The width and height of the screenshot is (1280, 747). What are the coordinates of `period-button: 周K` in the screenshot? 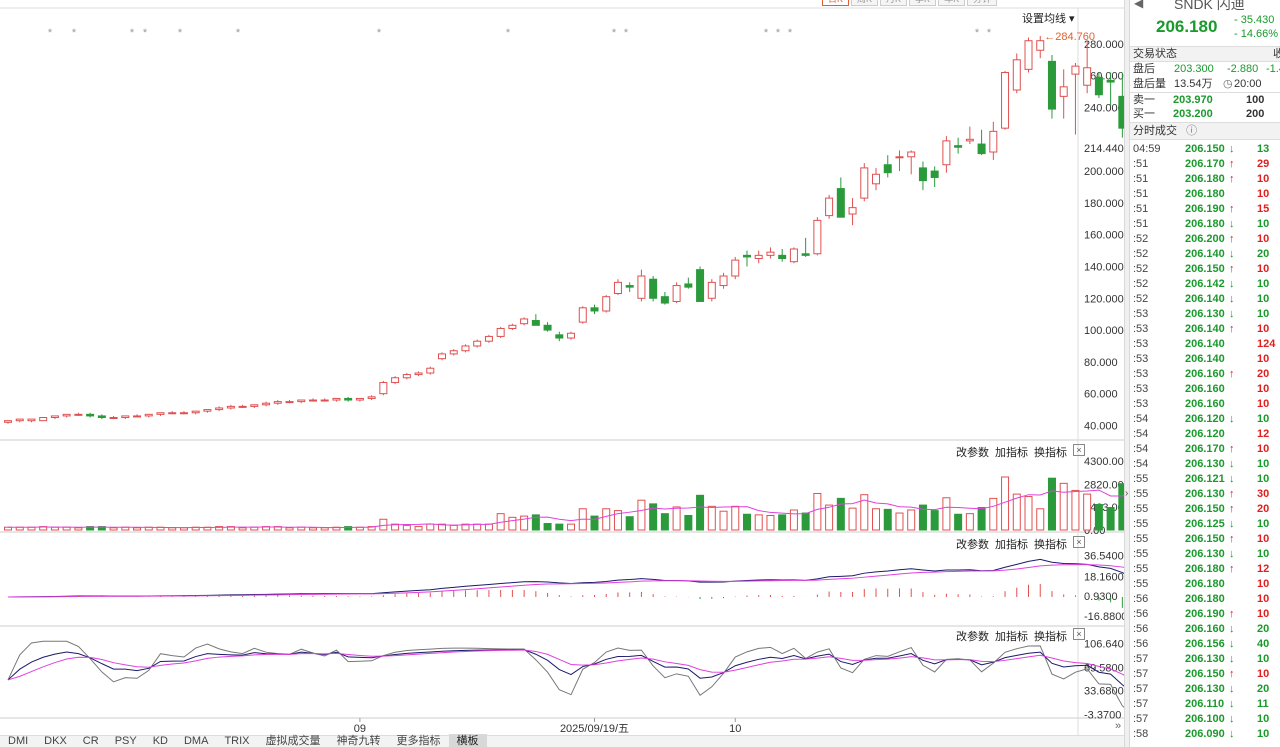 It's located at (865, 3).